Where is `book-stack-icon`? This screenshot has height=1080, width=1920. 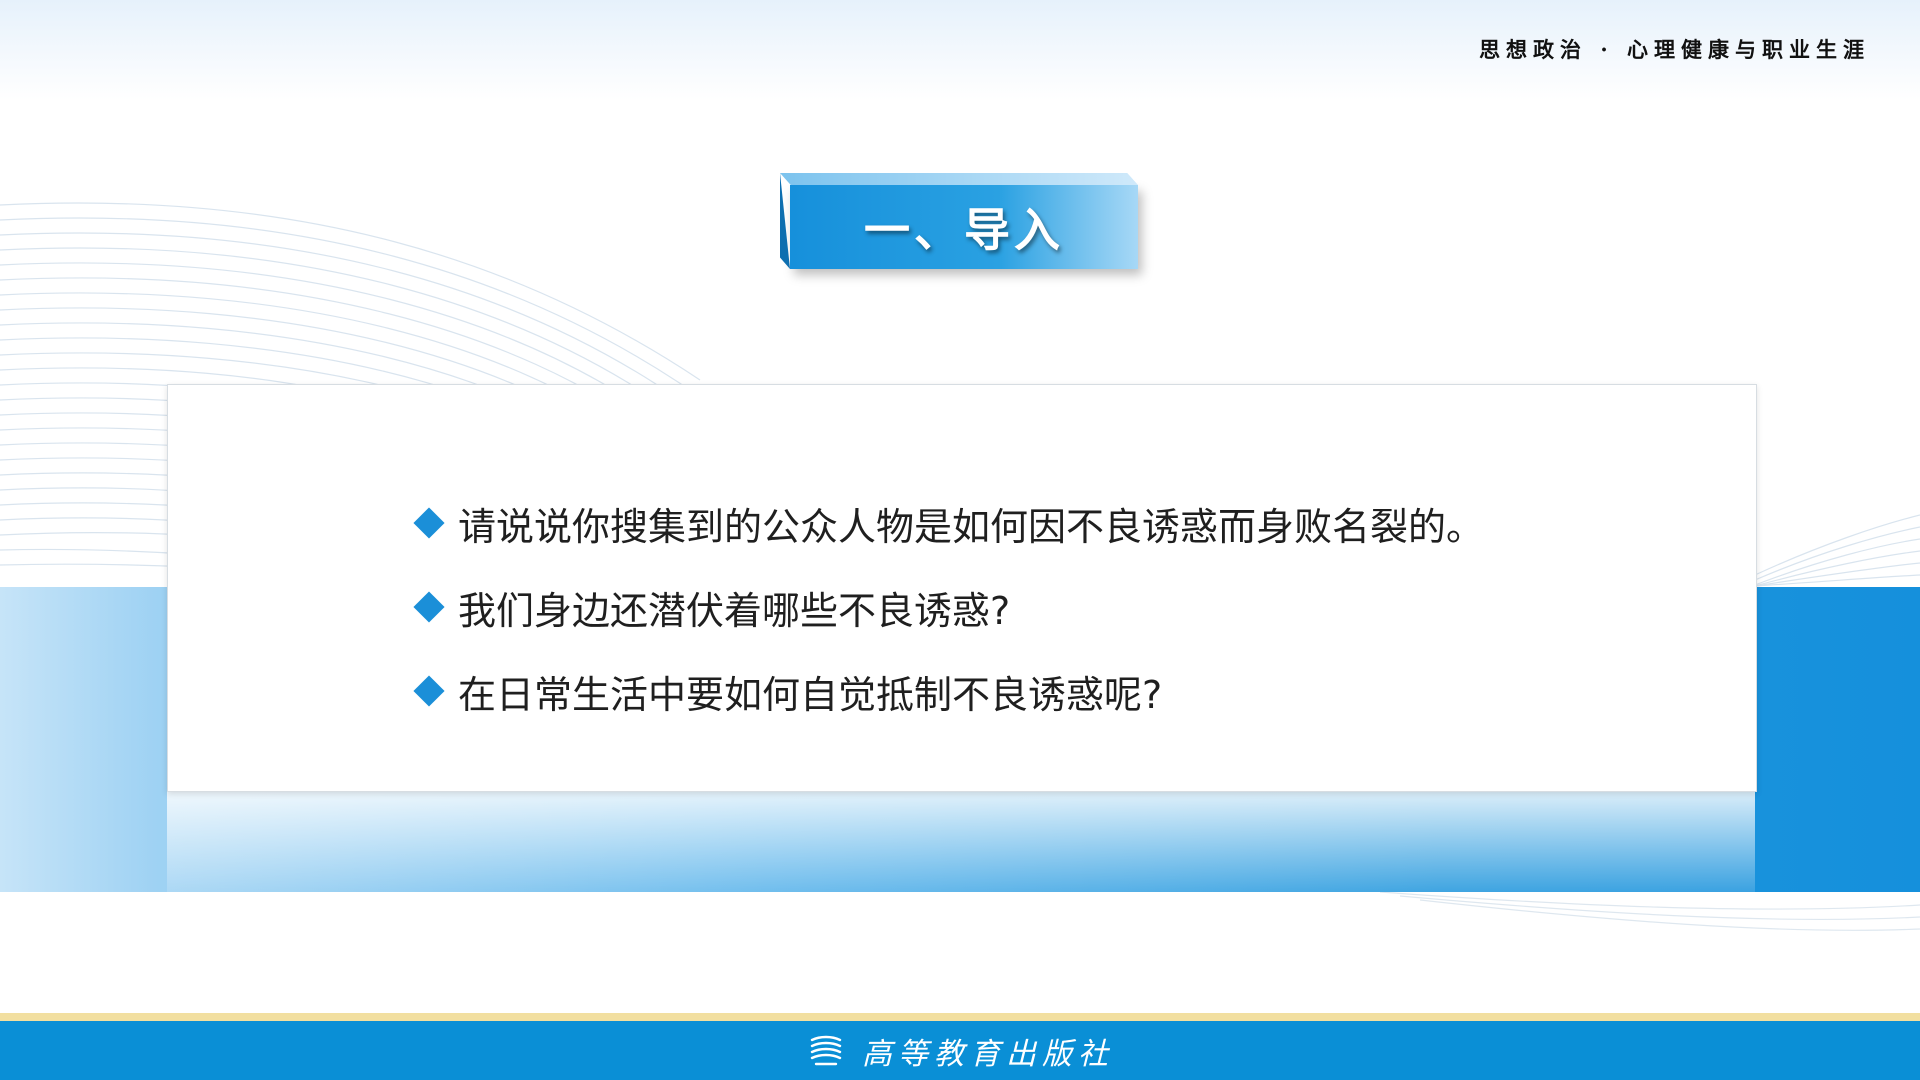
book-stack-icon is located at coordinates (826, 1050).